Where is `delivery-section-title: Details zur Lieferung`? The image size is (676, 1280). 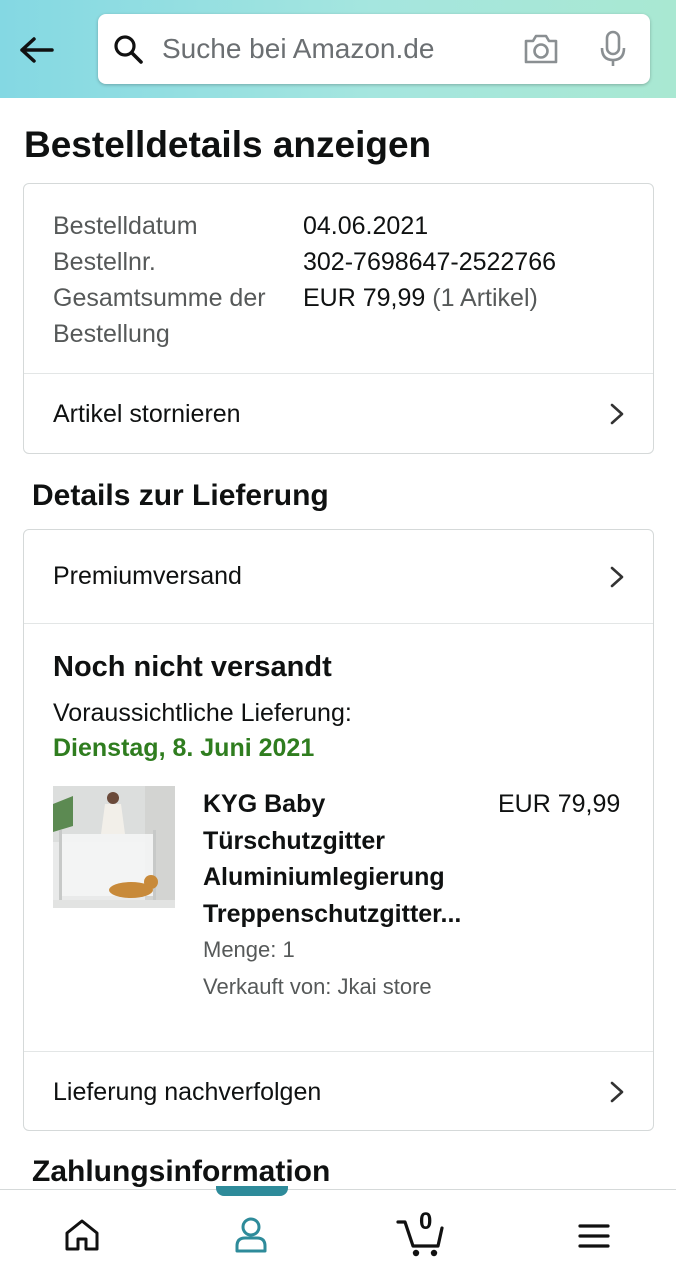 delivery-section-title: Details zur Lieferung is located at coordinates (180, 495).